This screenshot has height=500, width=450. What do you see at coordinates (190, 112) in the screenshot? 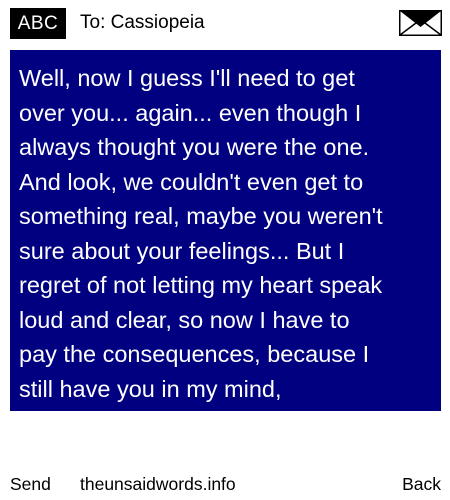
I see `message-line: over you... again... even though I` at bounding box center [190, 112].